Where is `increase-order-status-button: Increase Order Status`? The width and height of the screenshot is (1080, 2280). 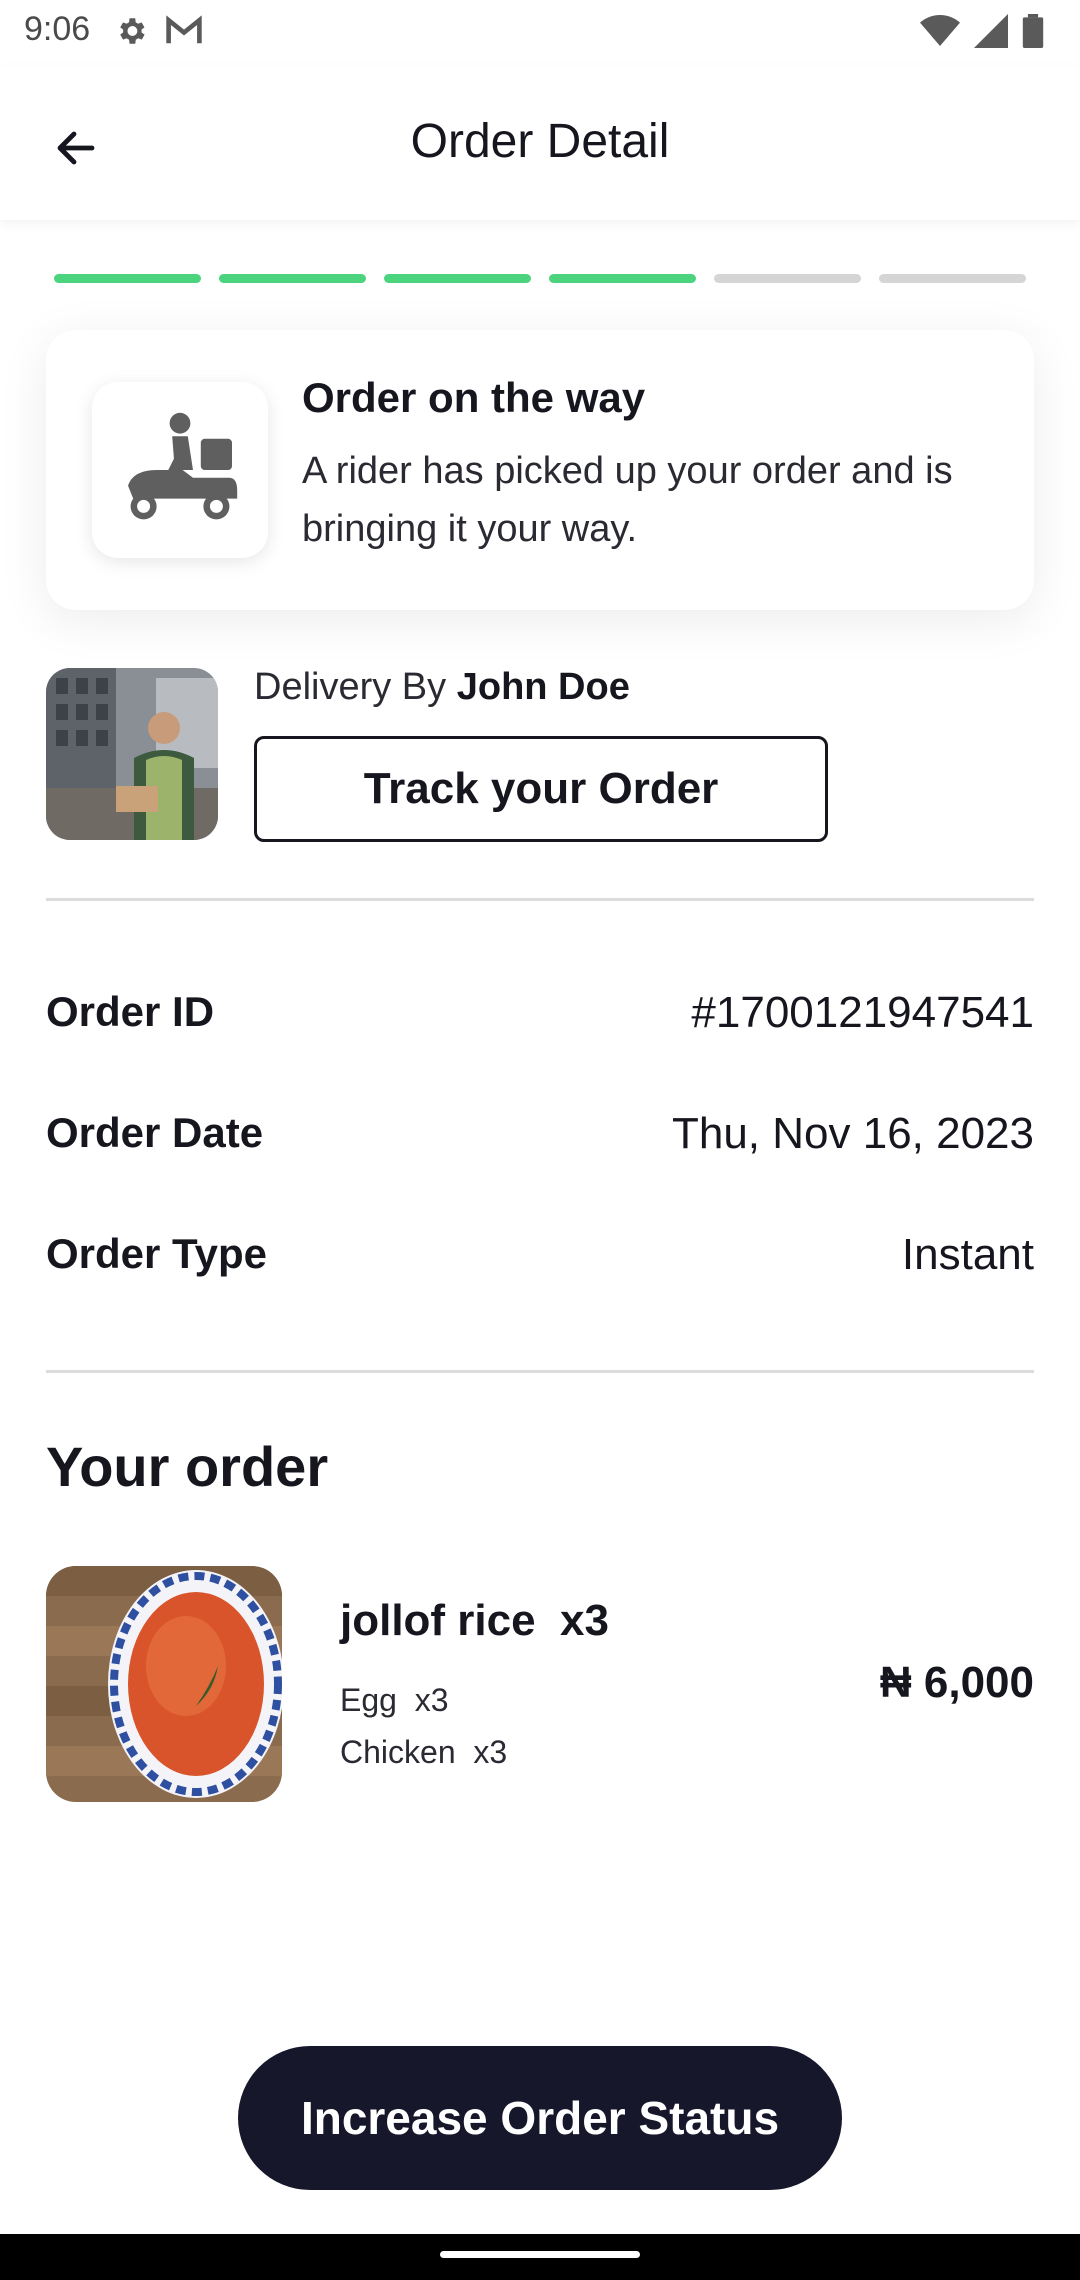
increase-order-status-button: Increase Order Status is located at coordinates (540, 2118).